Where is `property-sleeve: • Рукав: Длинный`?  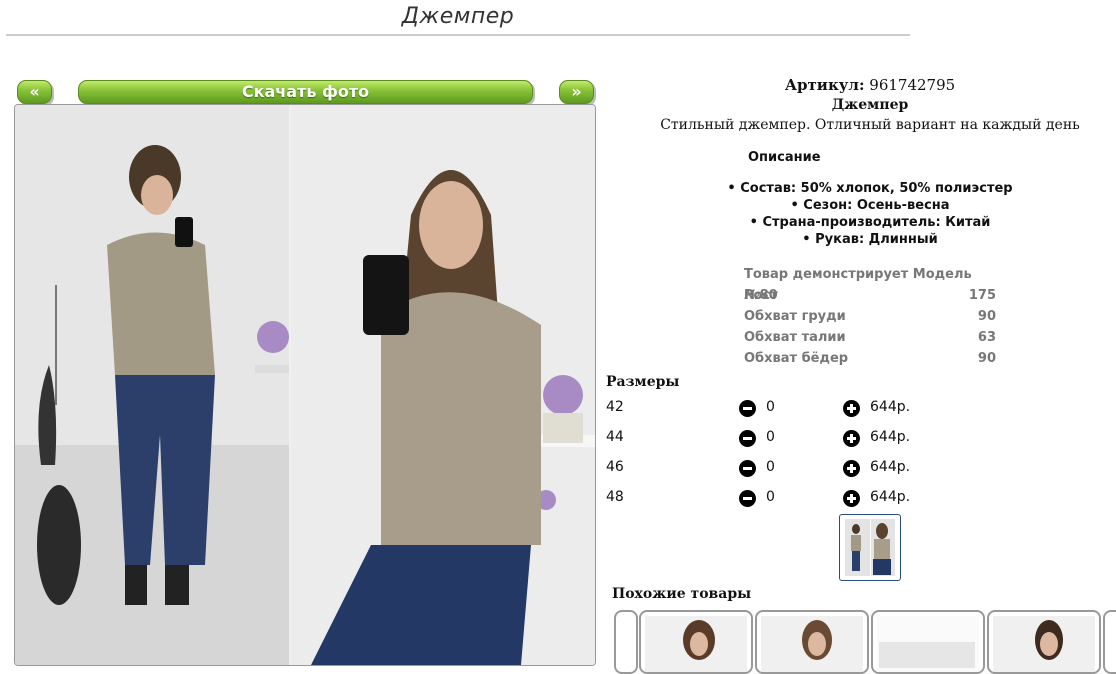
property-sleeve: • Рукав: Длинный is located at coordinates (870, 239).